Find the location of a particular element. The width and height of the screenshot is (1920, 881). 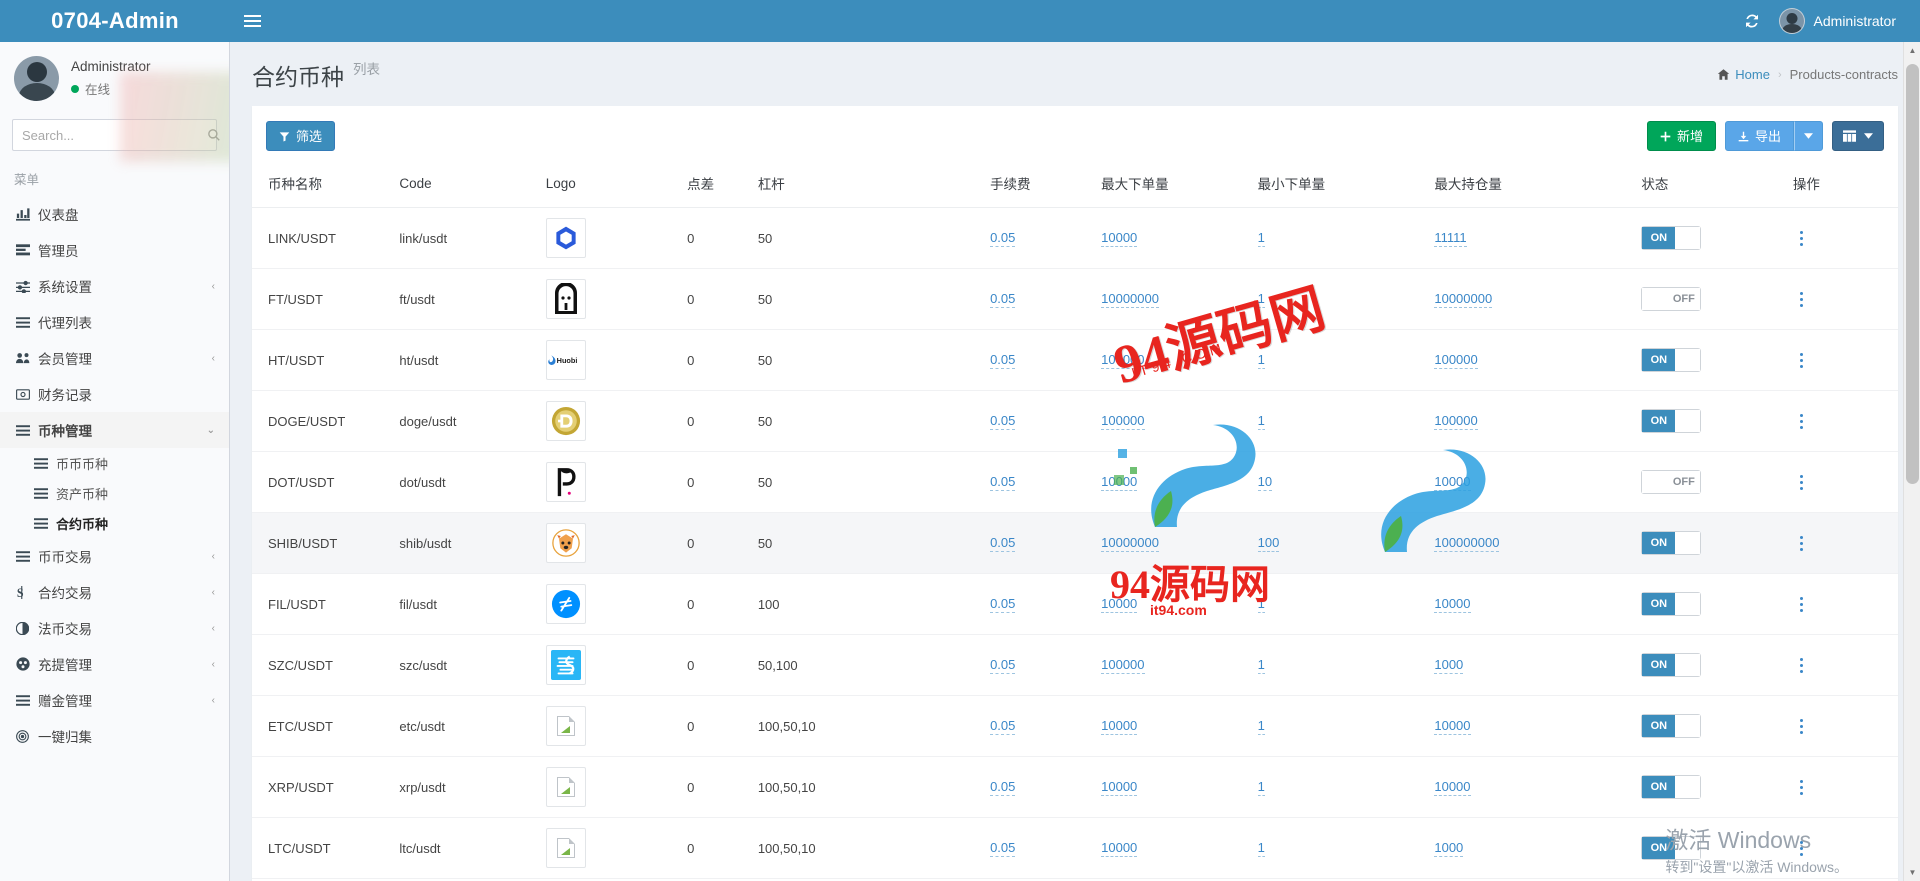

filter-button: 筛选 is located at coordinates (301, 136).